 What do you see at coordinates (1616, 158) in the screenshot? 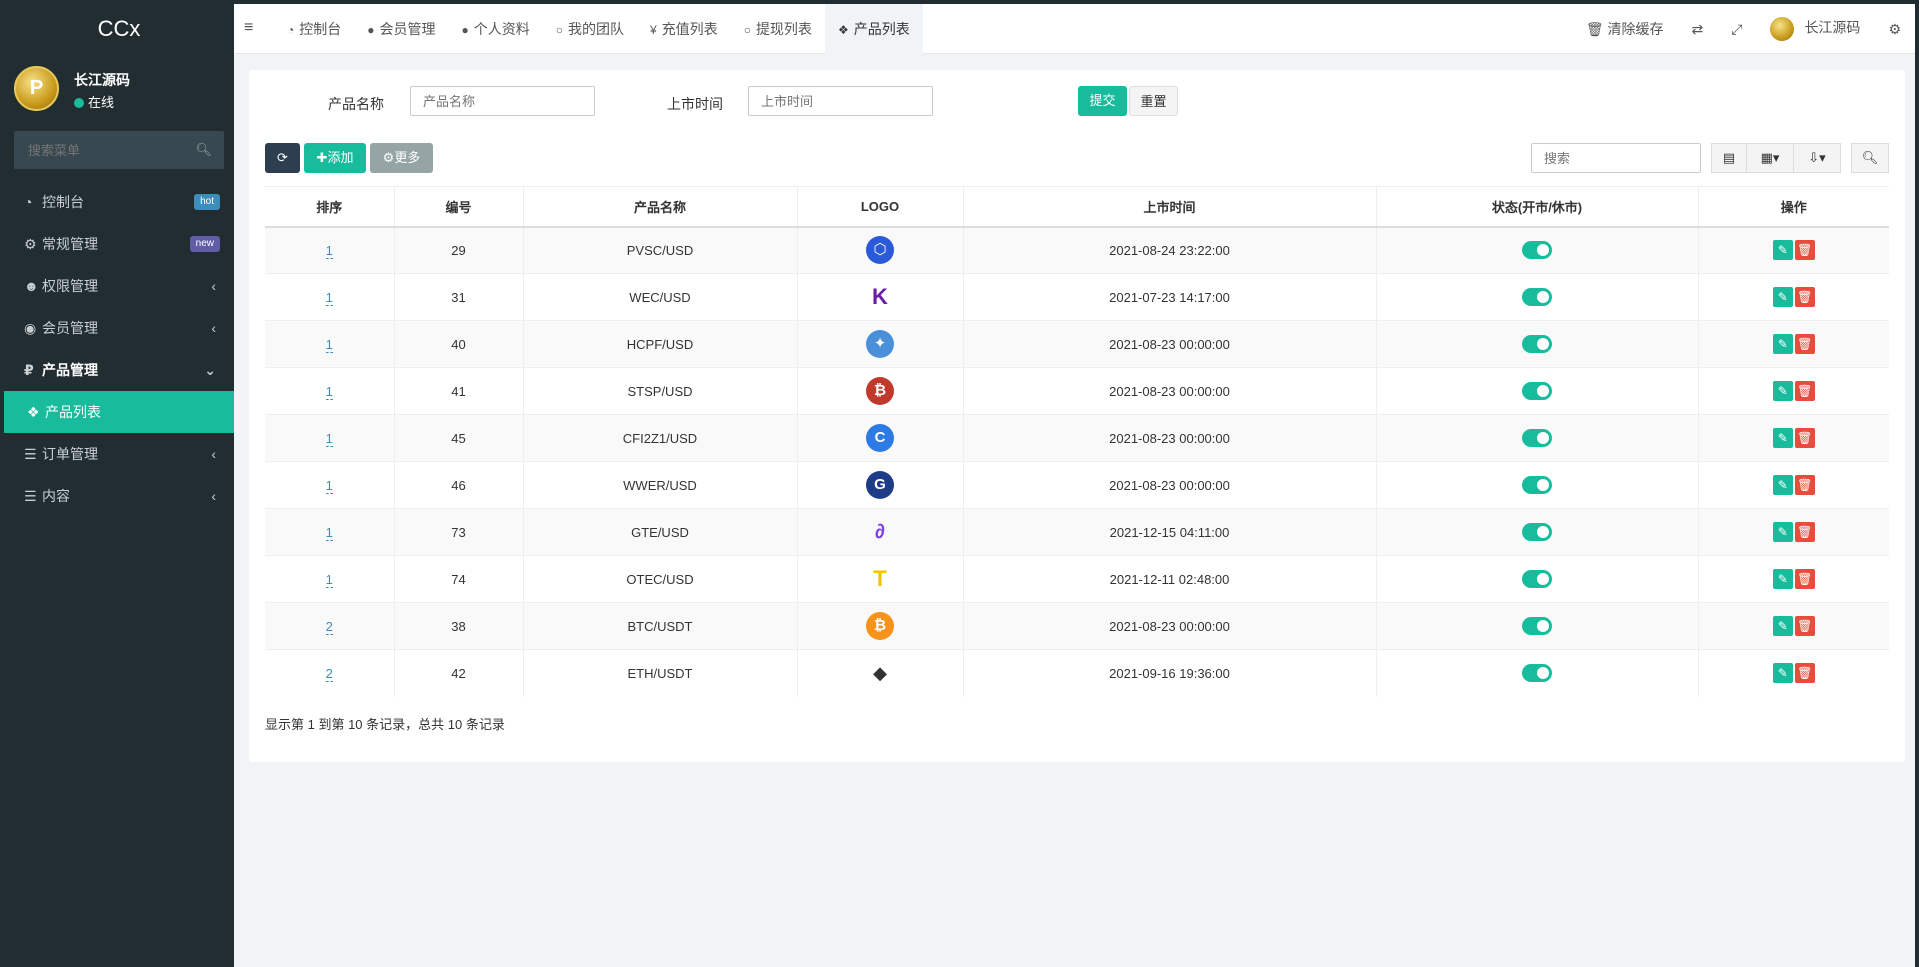
I see `table-search-input` at bounding box center [1616, 158].